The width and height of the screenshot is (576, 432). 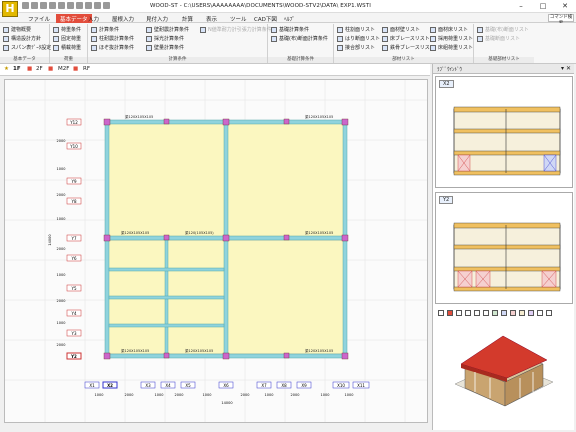 I want to click on axis-y2: Y2, so click(x=74, y=356).